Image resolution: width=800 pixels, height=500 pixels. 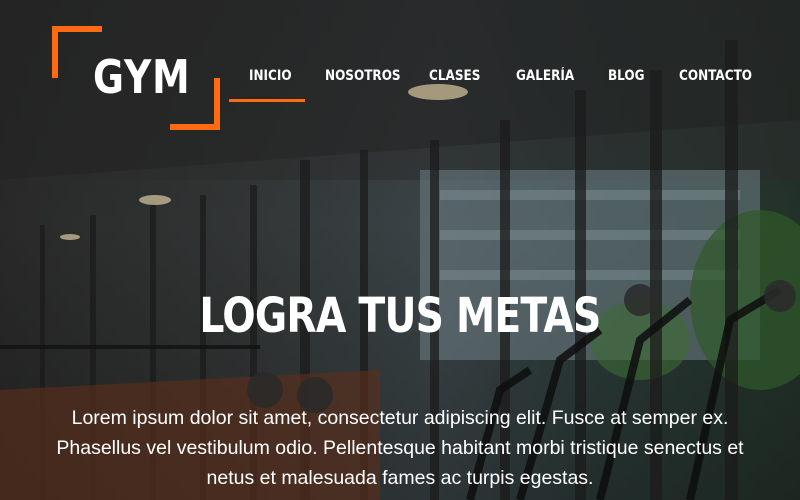 I want to click on nav-item-blog: BLOG, so click(x=626, y=76).